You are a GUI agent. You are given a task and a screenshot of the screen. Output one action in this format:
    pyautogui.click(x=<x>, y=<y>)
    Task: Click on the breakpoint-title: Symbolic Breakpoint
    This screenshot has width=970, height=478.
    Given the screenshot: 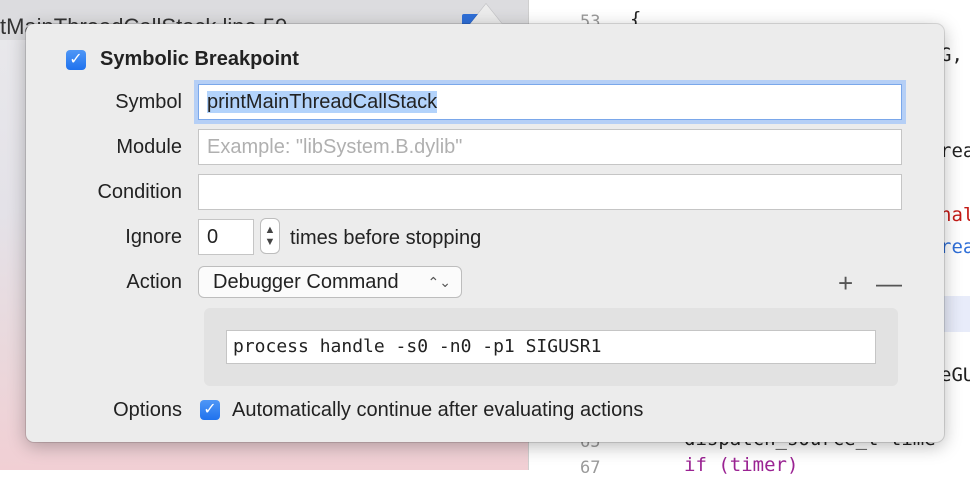 What is the action you would take?
    pyautogui.click(x=199, y=59)
    